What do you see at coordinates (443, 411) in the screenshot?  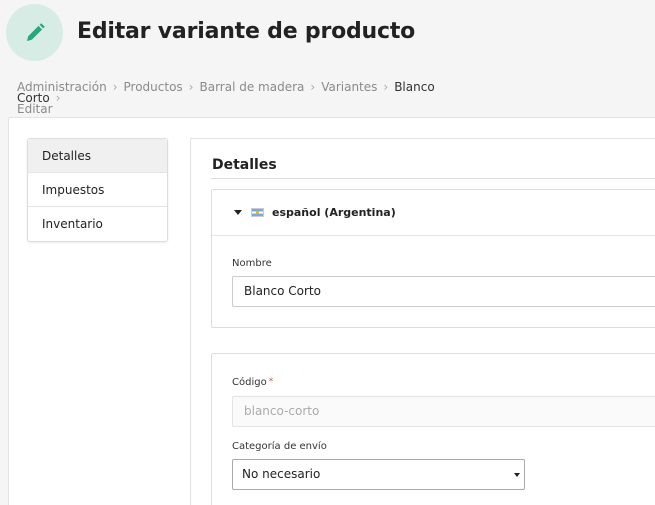 I see `code-input: blanco-corto` at bounding box center [443, 411].